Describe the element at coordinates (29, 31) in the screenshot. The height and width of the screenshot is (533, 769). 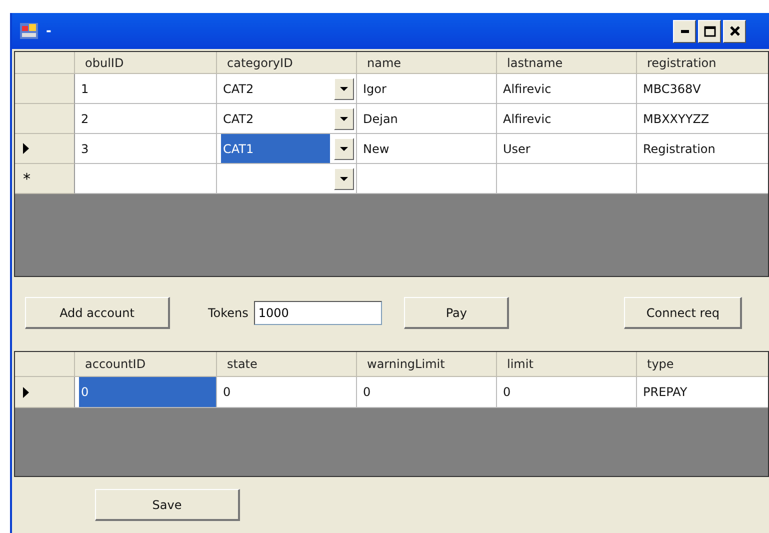
I see `app-icon` at that location.